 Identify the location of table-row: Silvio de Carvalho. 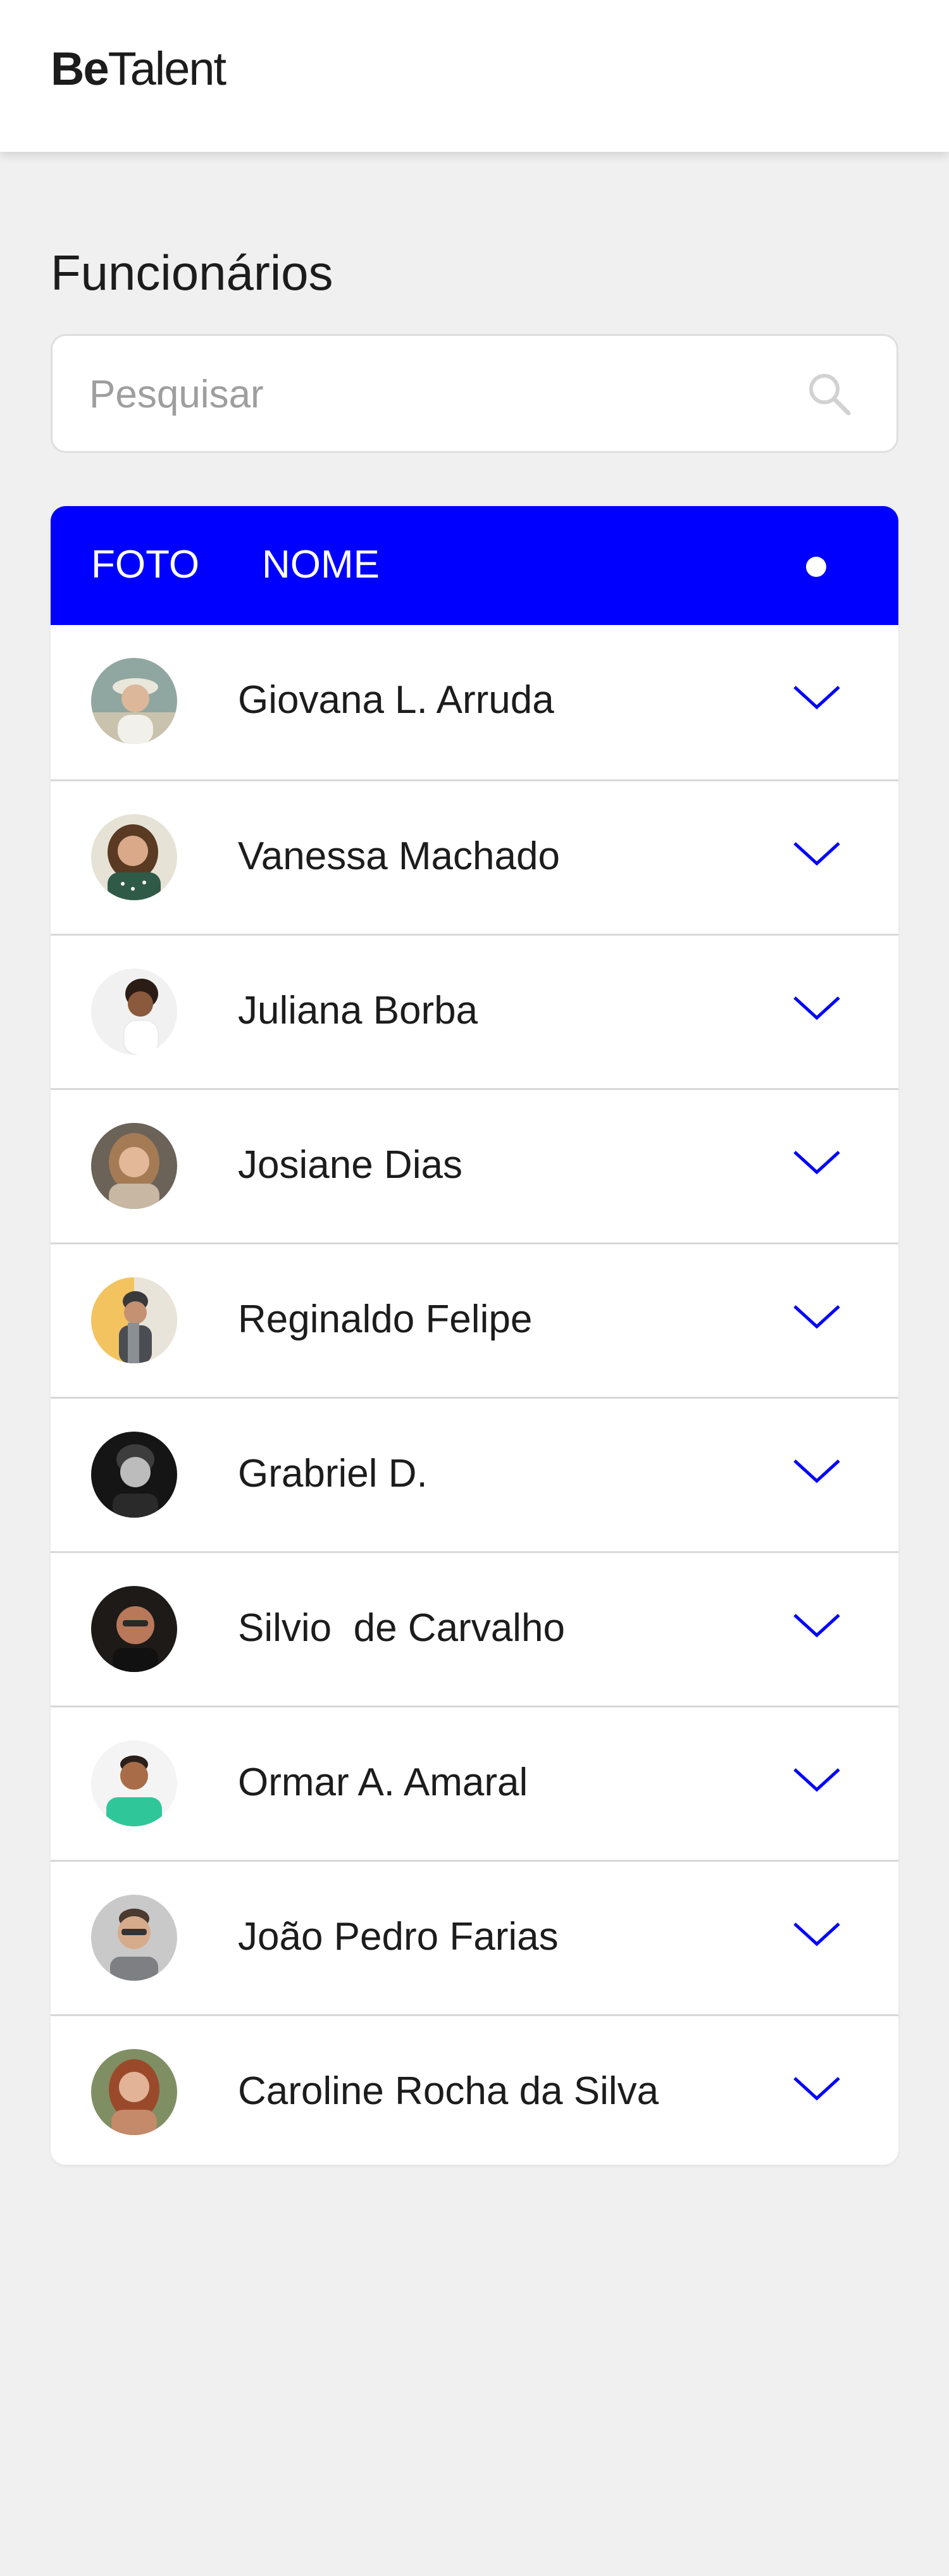
(475, 1629).